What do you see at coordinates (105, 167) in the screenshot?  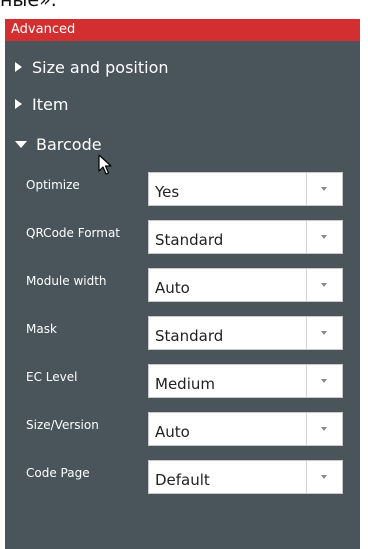 I see `mouse-cursor-icon` at bounding box center [105, 167].